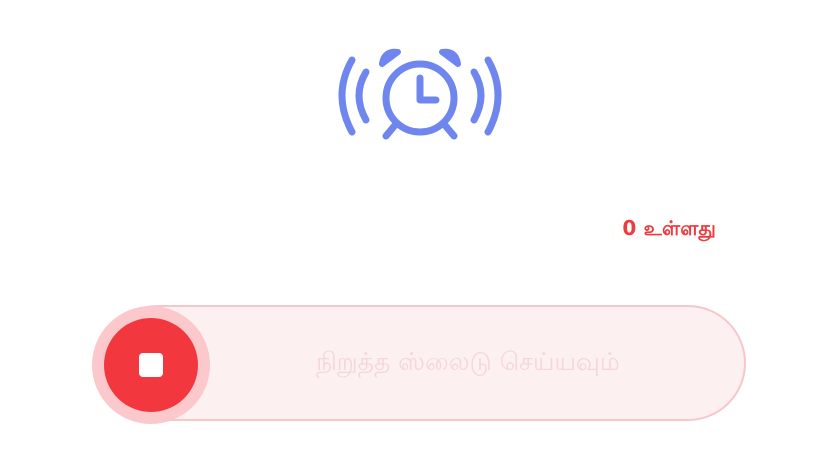 The width and height of the screenshot is (840, 458). I want to click on alarm-clock-icon, so click(420, 95).